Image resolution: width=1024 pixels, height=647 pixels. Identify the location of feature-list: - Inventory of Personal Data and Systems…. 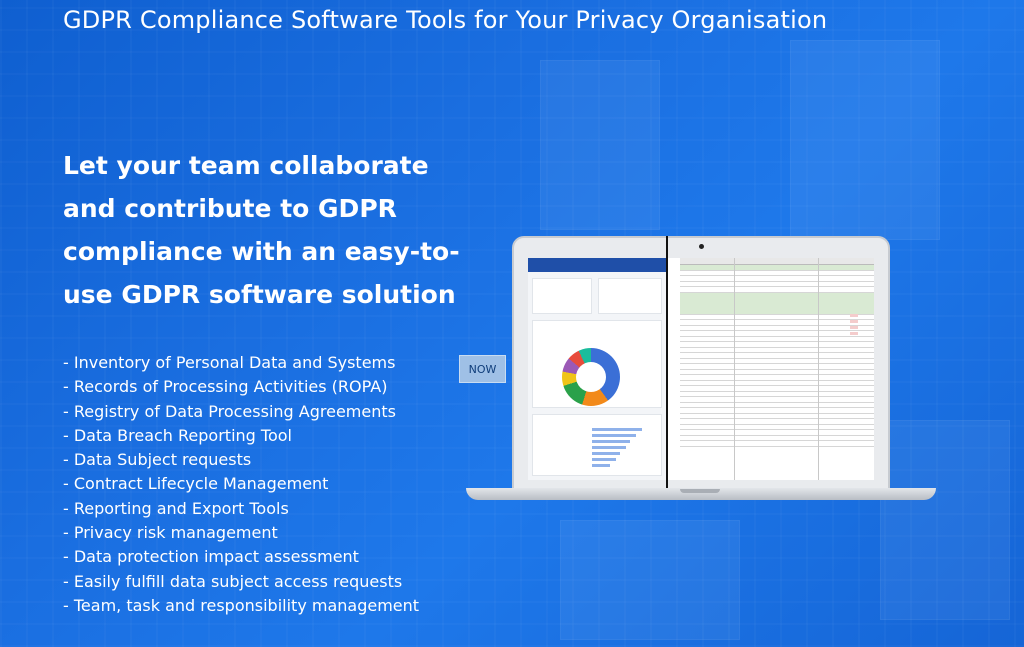
(241, 484).